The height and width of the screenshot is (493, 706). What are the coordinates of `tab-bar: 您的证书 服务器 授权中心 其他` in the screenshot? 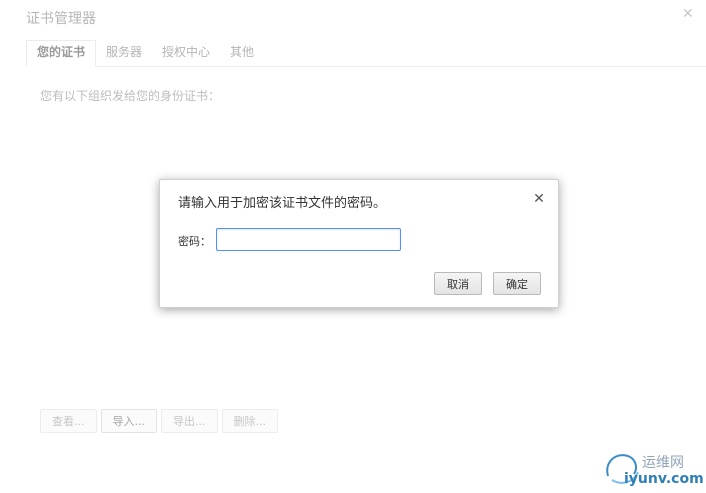 It's located at (366, 53).